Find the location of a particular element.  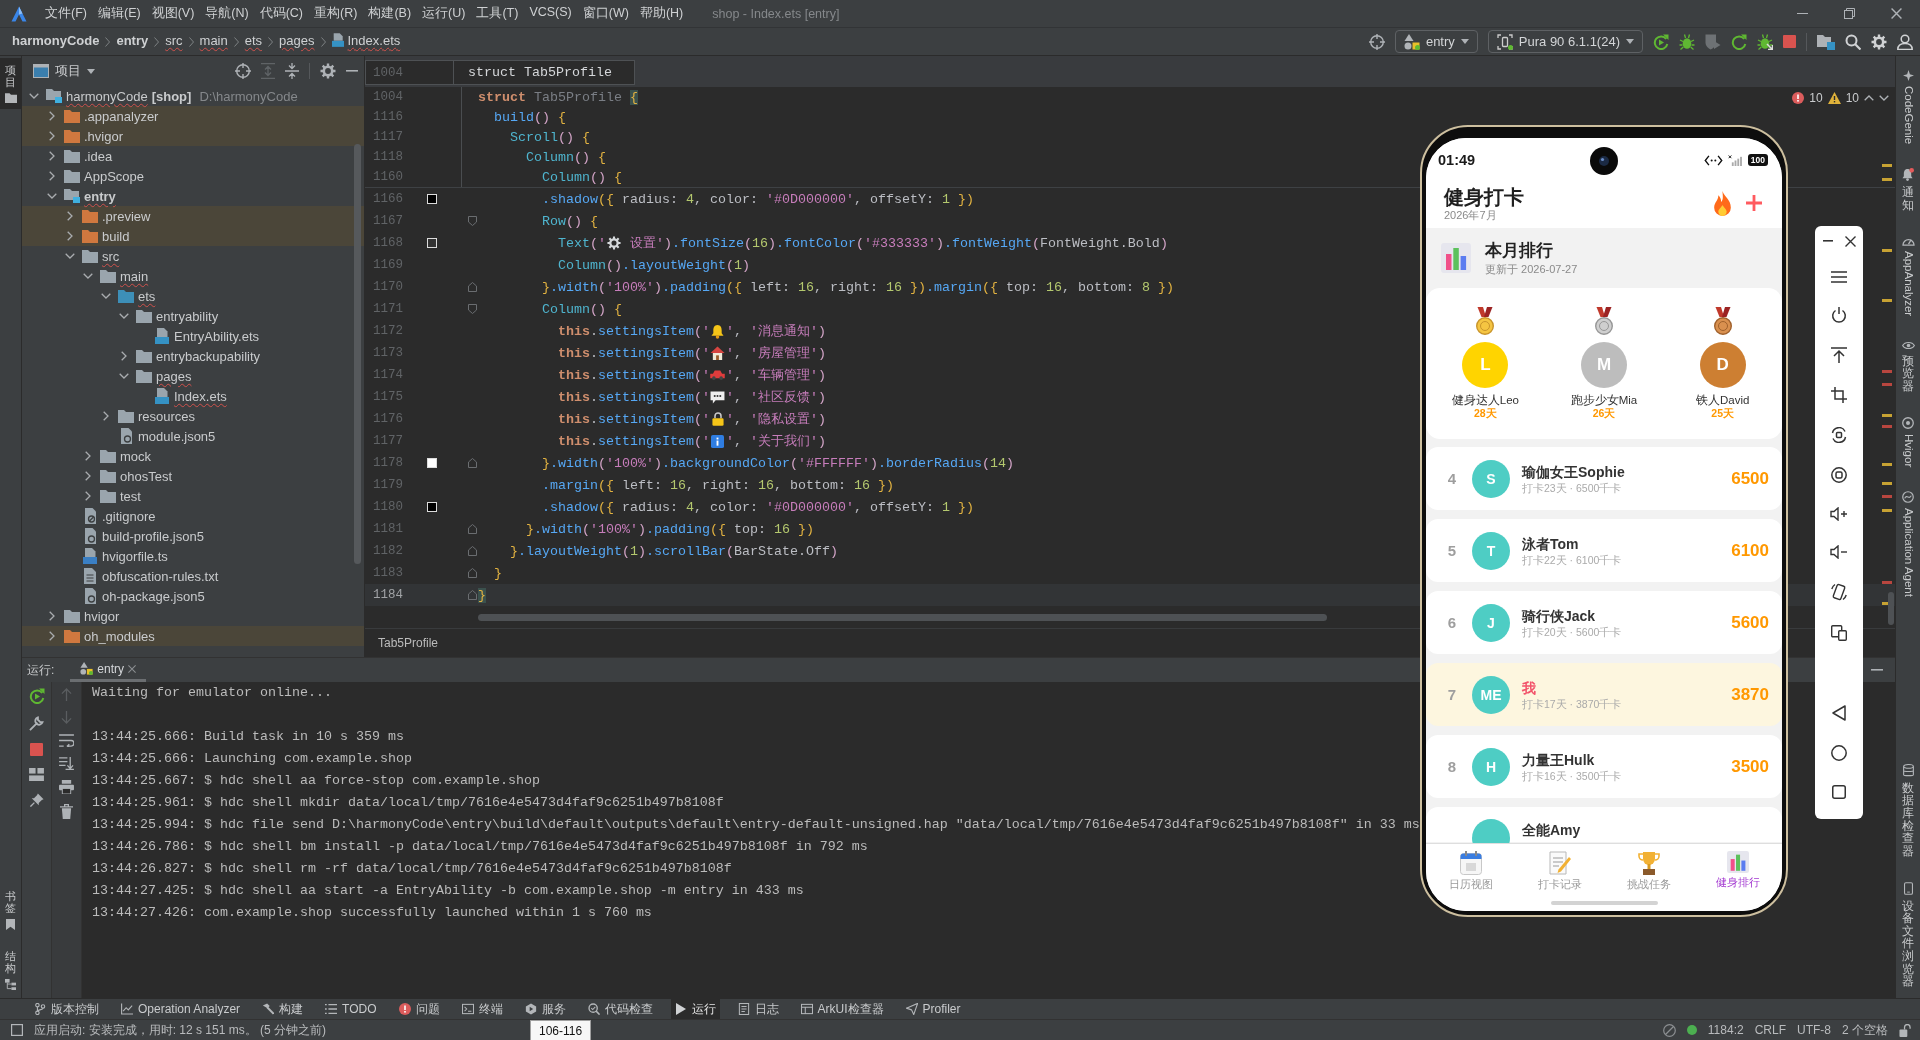

rotate-lock-icon is located at coordinates (1839, 435).